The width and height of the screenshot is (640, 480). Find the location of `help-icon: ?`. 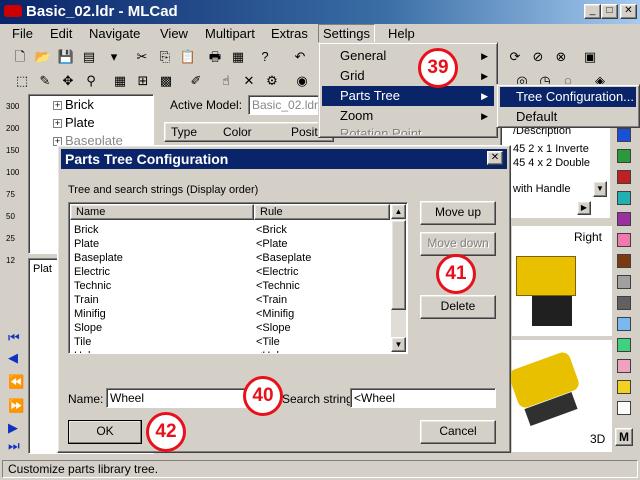

help-icon: ? is located at coordinates (265, 57).